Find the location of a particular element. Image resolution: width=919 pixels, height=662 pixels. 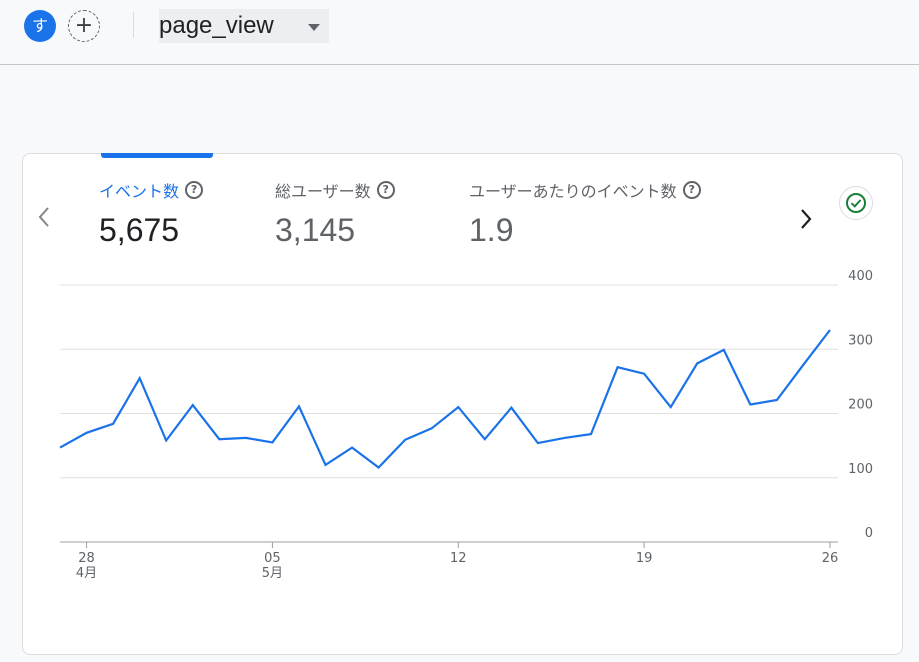

x-tick-month-label: 5月 is located at coordinates (272, 573).